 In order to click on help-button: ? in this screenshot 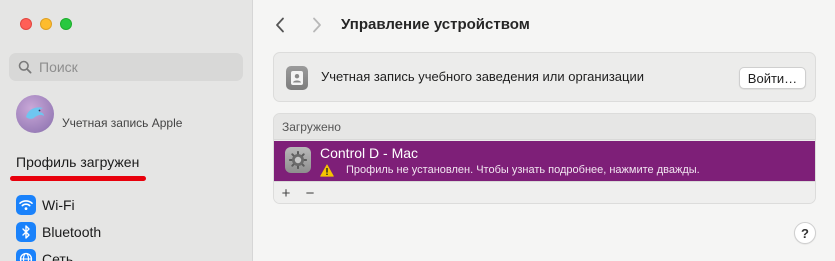, I will do `click(805, 233)`.